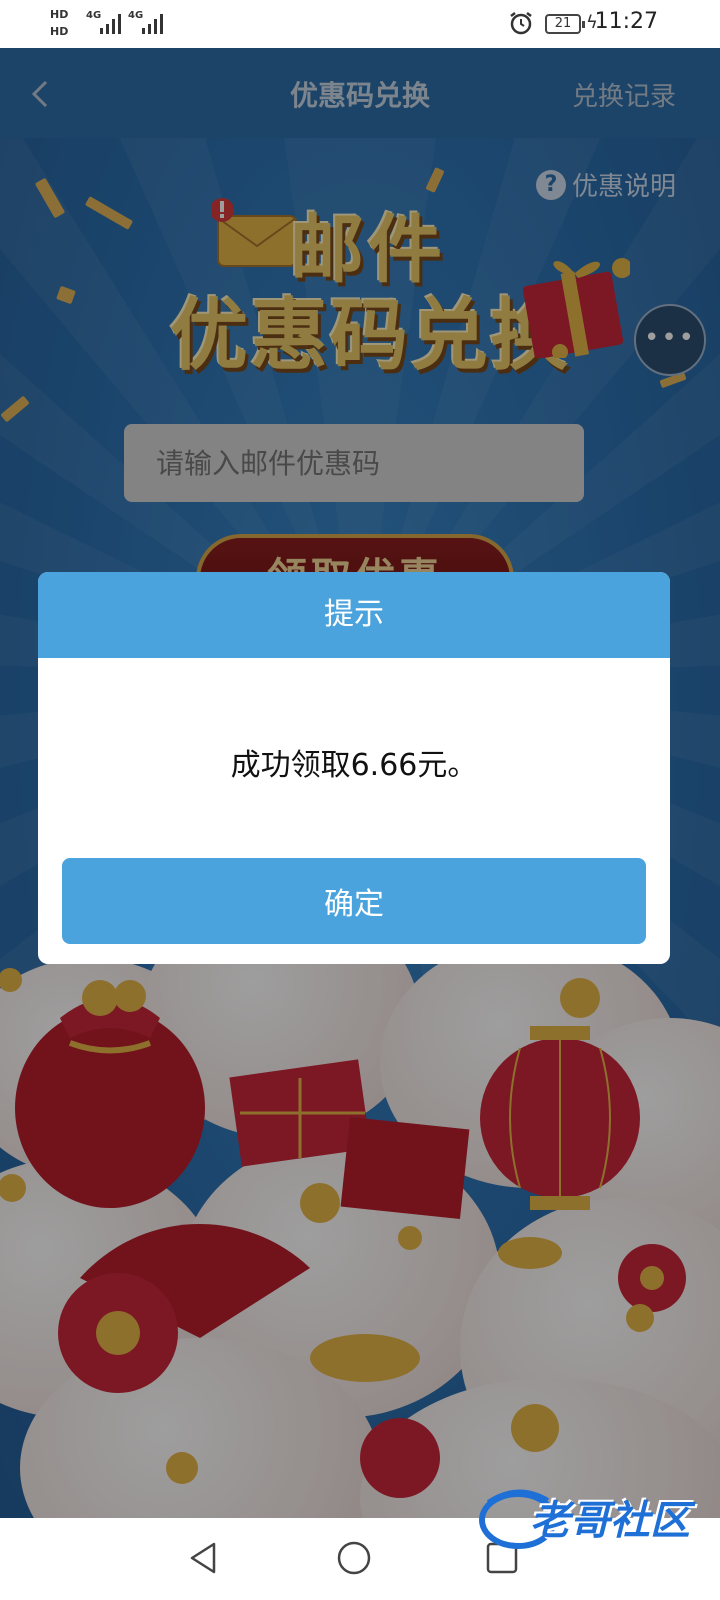 Image resolution: width=720 pixels, height=1600 pixels. What do you see at coordinates (111, 23) in the screenshot?
I see `signal-icon` at bounding box center [111, 23].